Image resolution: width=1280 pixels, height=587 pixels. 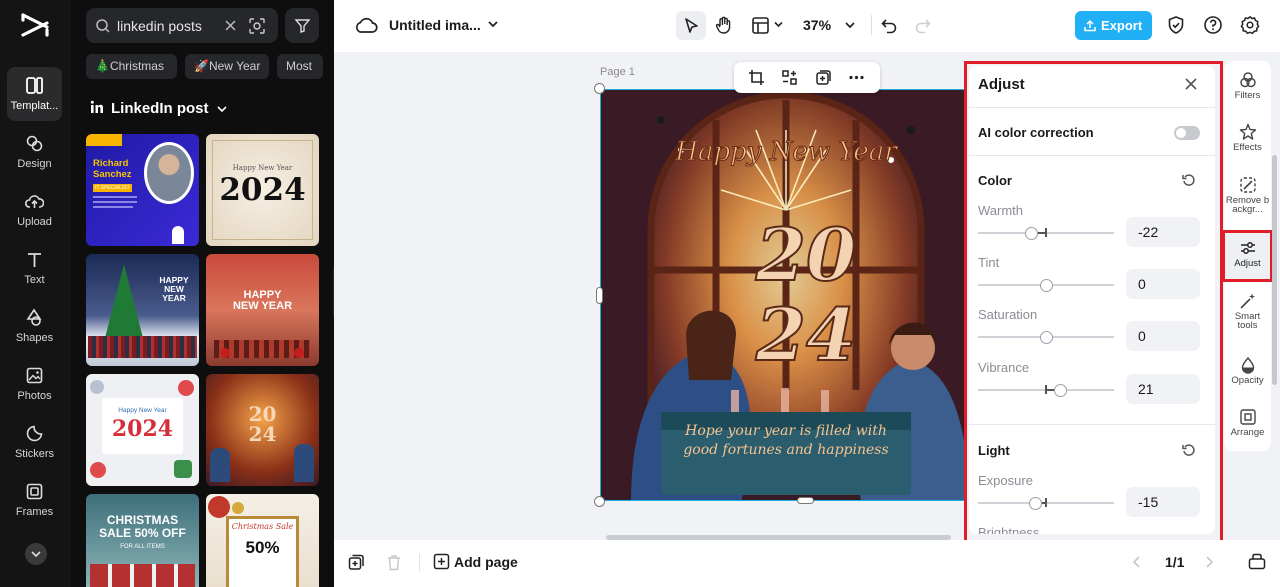 I want to click on layout-icon, so click(x=760, y=25).